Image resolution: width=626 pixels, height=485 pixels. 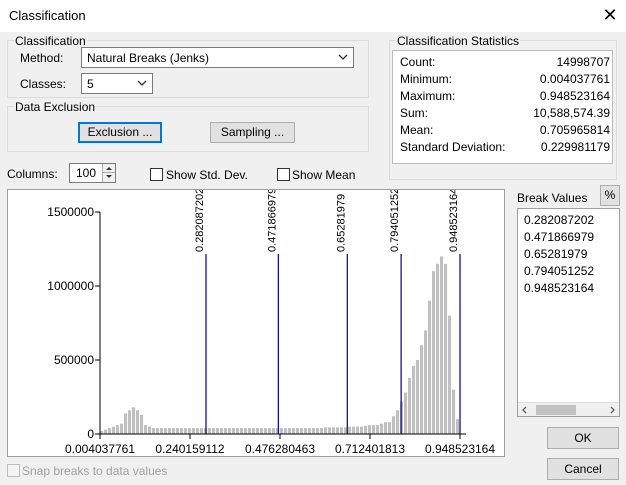 I want to click on break-value-item: 0.471866979, so click(x=559, y=237).